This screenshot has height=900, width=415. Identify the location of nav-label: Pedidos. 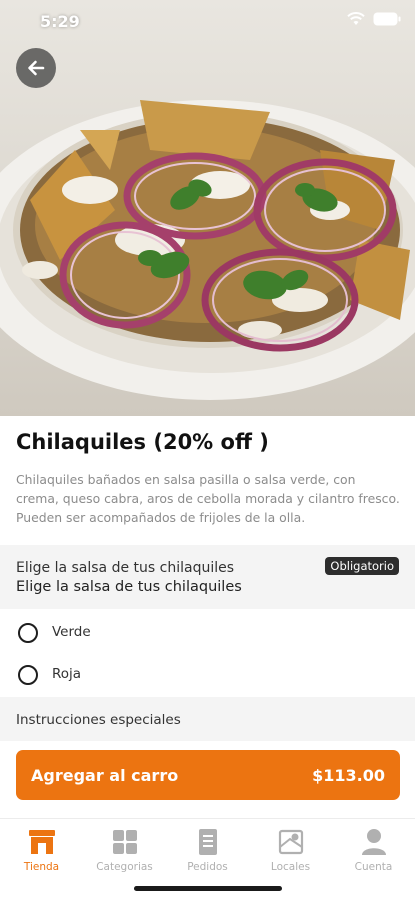
(207, 867).